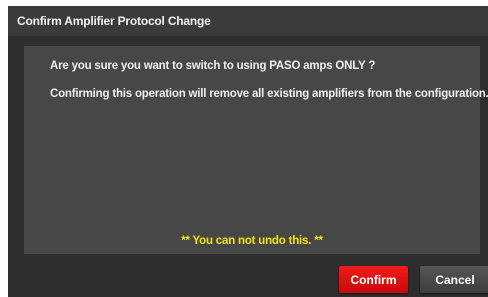  I want to click on dialog-title: Confirm Amplifier Protocol Change, so click(114, 21).